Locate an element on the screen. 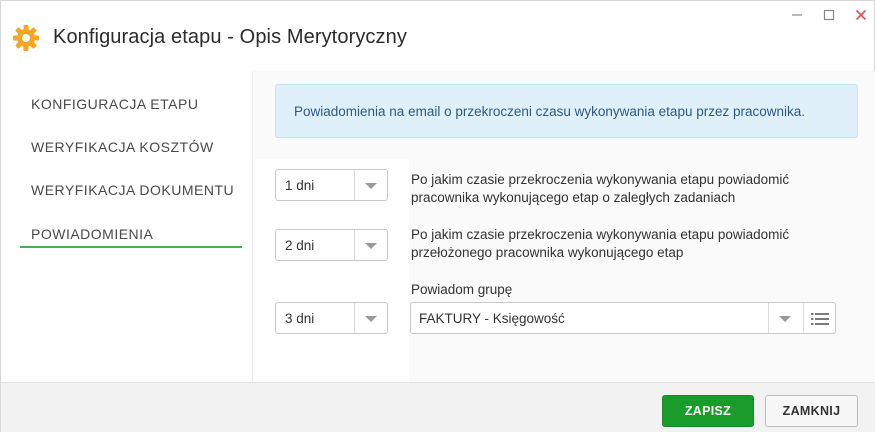  close-icon is located at coordinates (861, 15).